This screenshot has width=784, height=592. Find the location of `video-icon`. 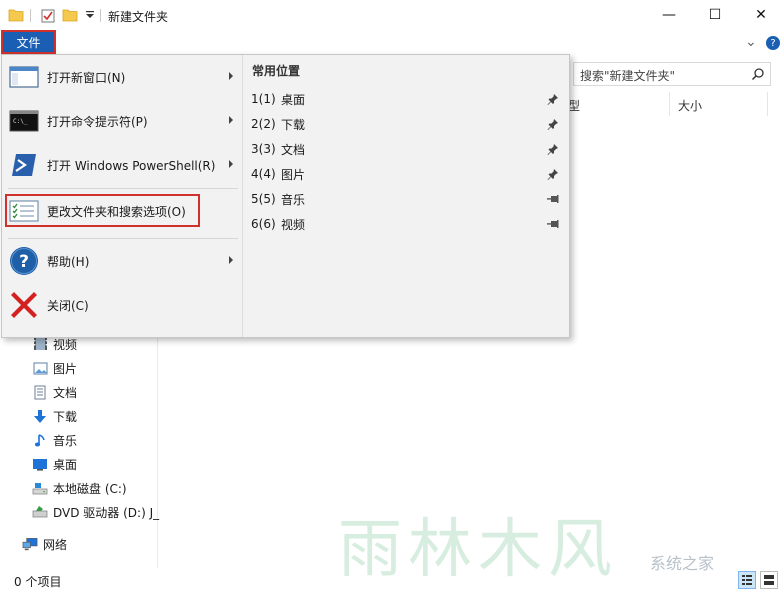

video-icon is located at coordinates (40, 344).